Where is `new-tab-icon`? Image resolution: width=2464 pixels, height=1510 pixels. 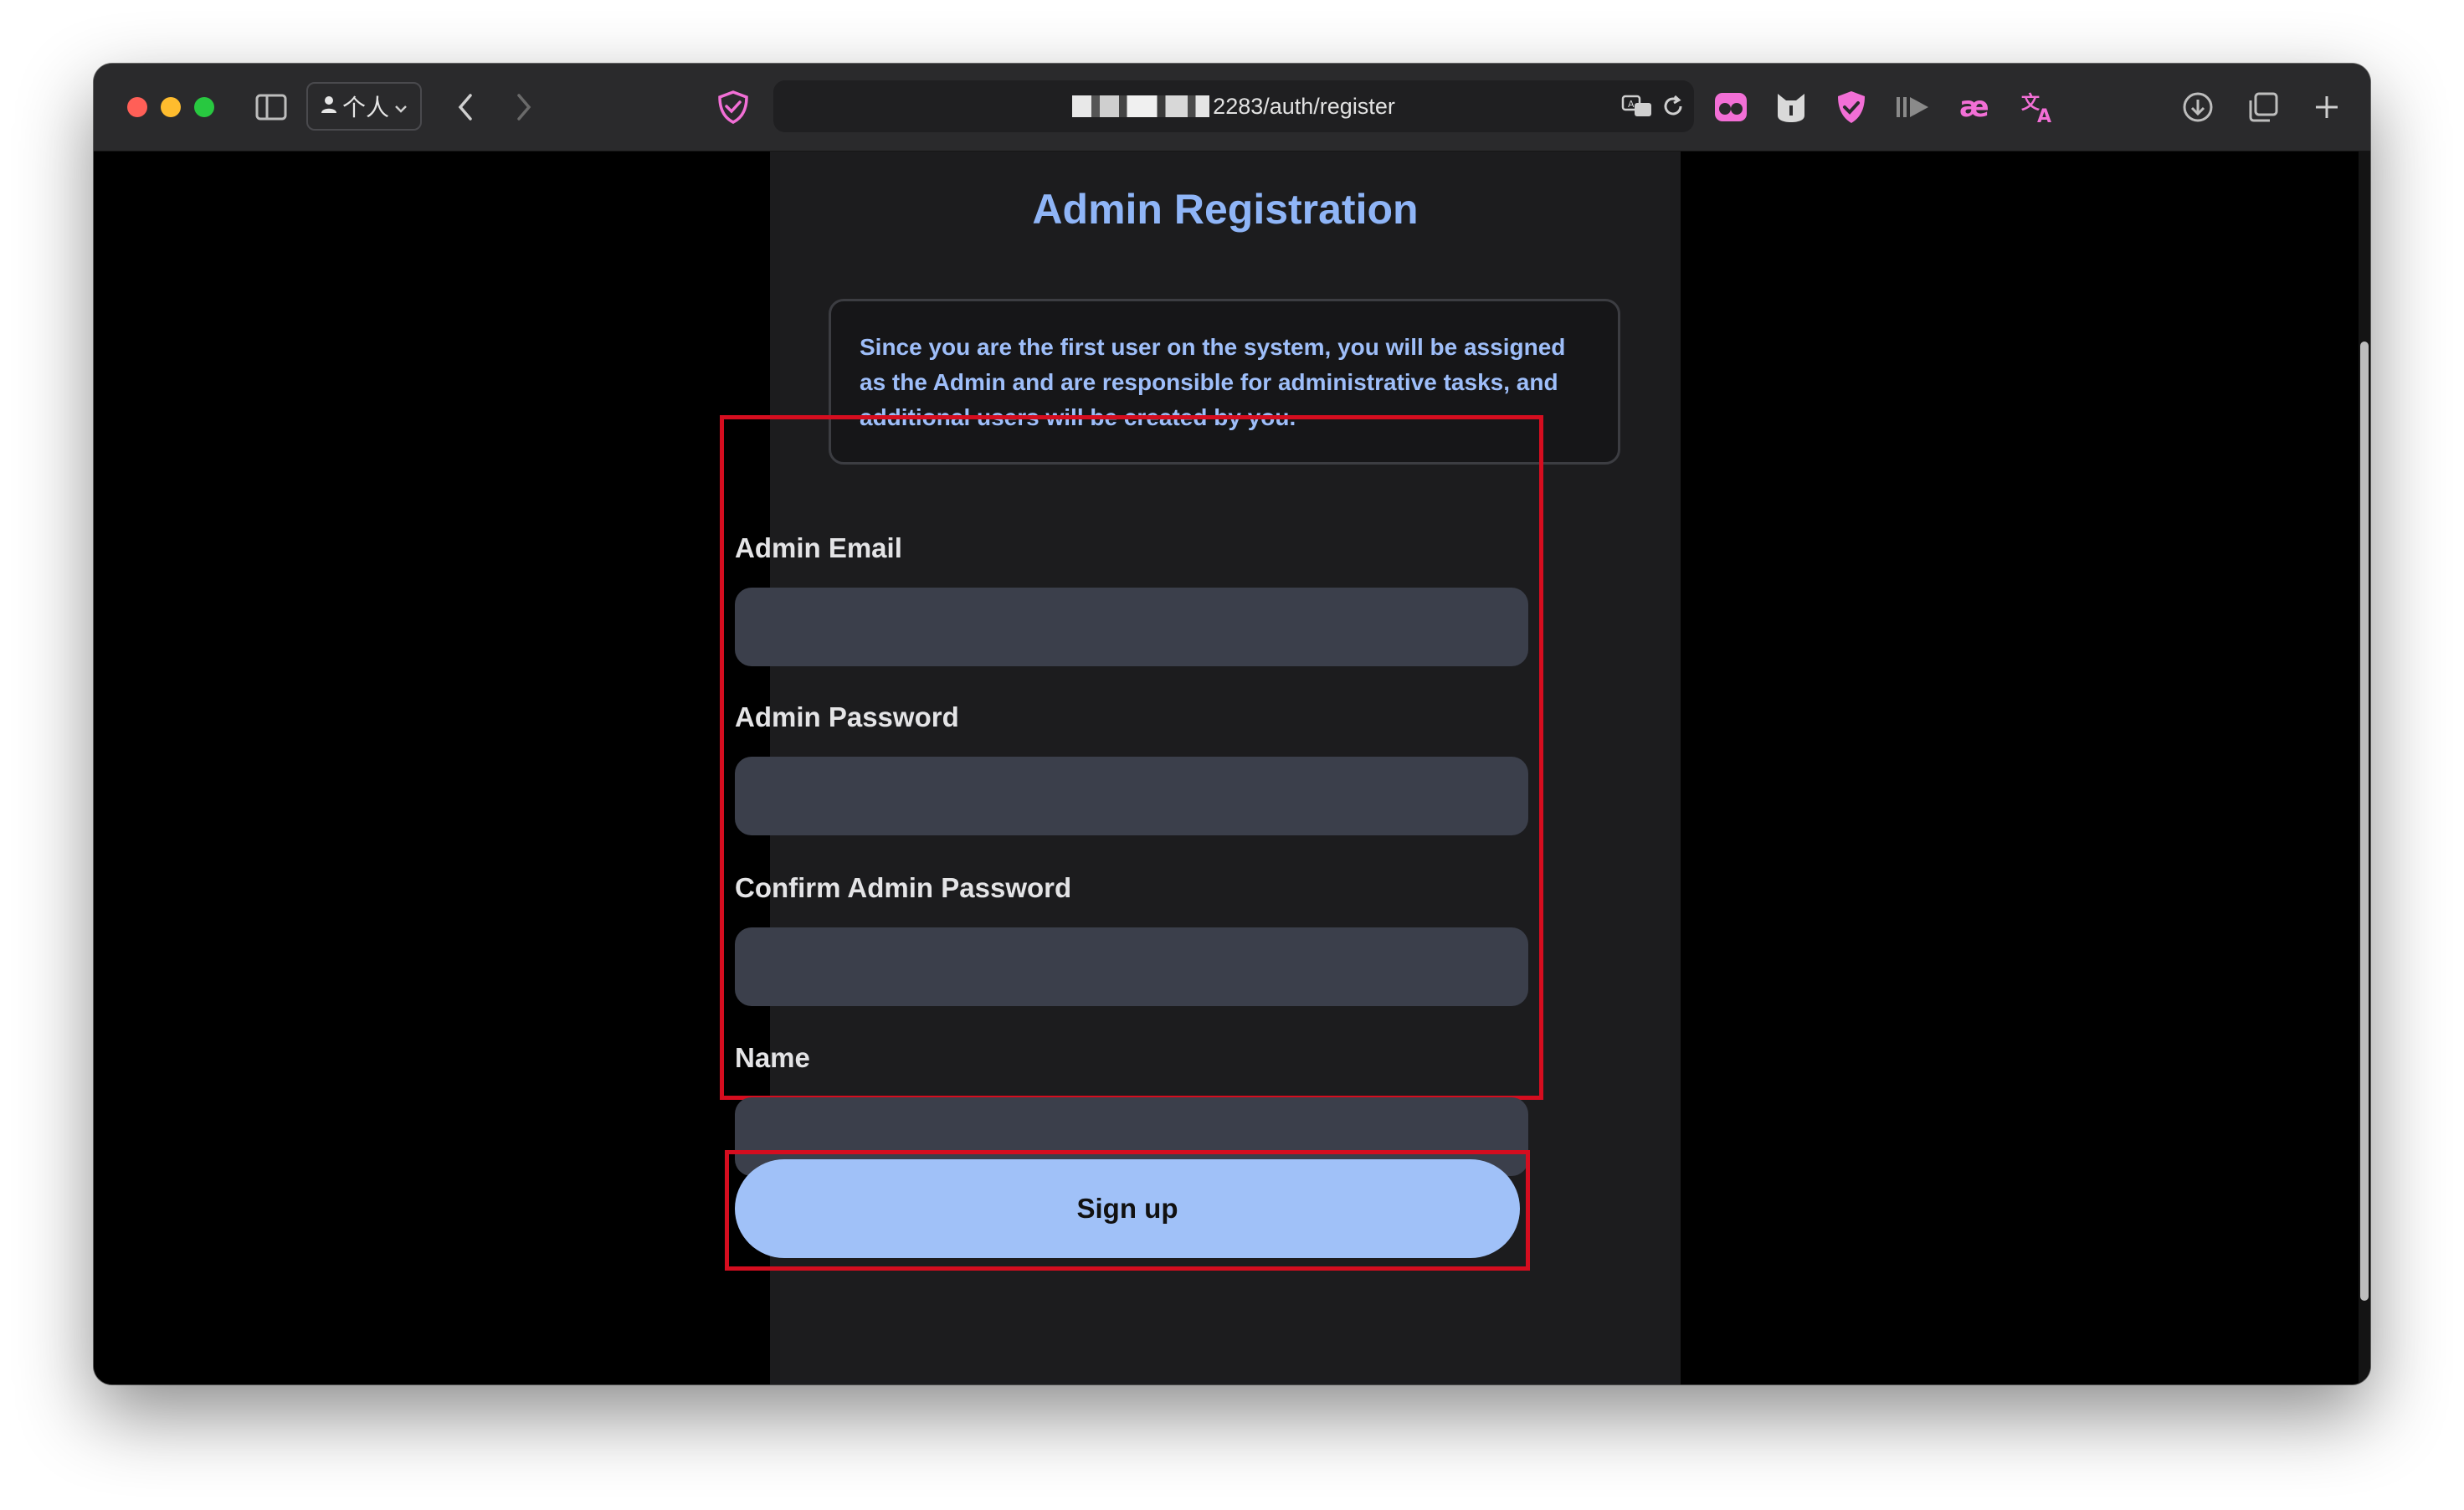
new-tab-icon is located at coordinates (2326, 107).